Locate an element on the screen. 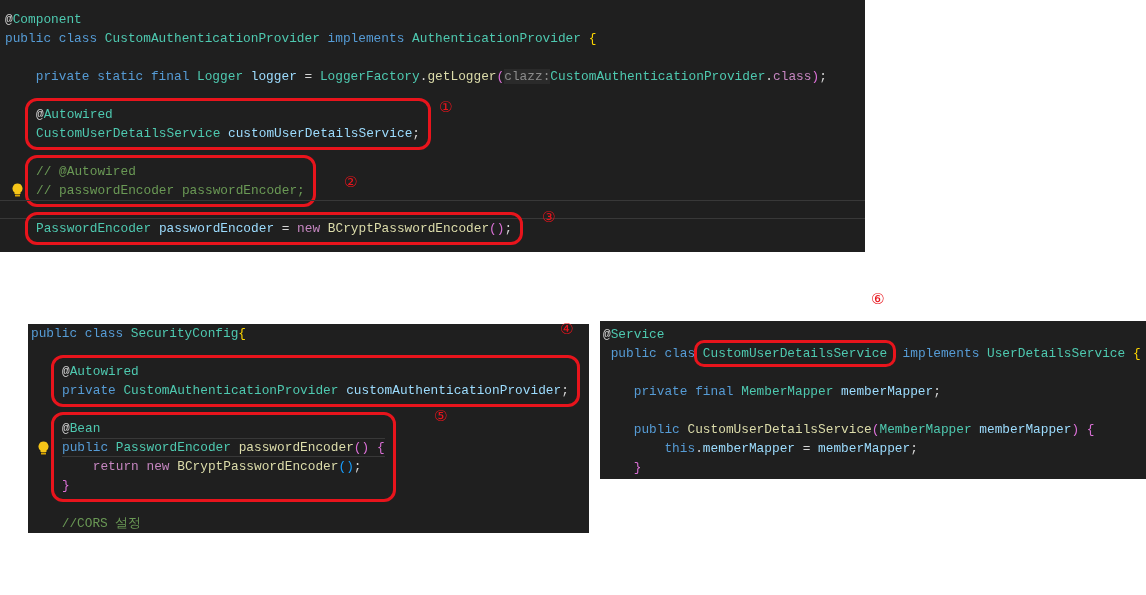  callout-number: ② is located at coordinates (351, 182).